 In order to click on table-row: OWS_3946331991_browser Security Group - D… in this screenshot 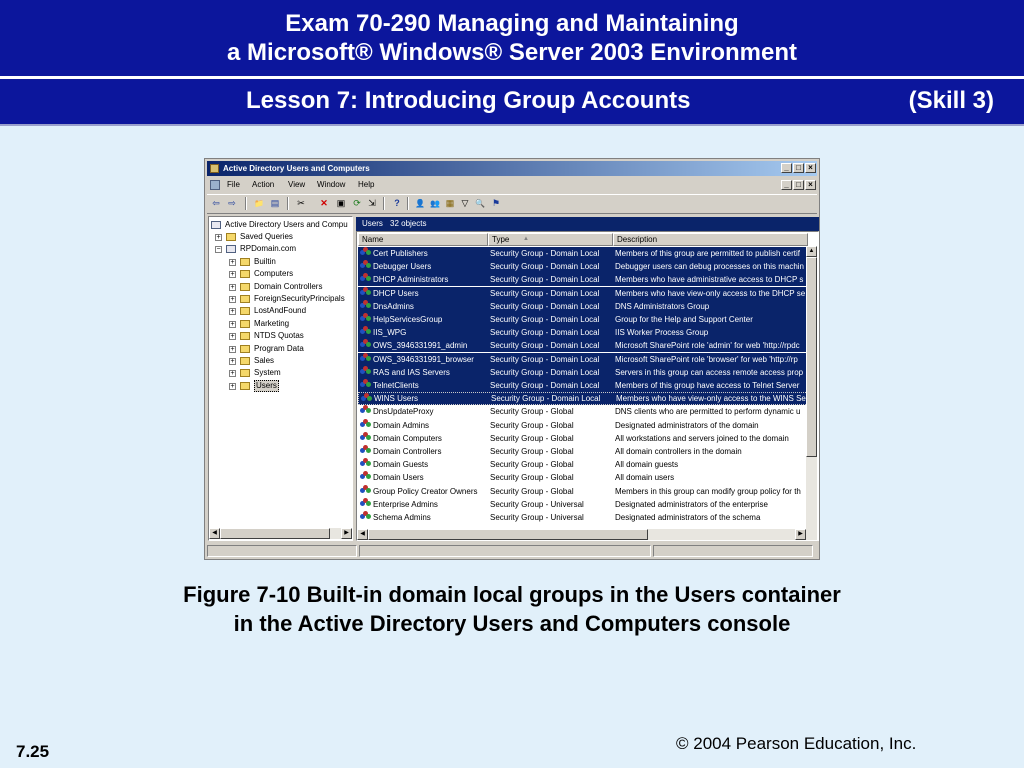, I will do `click(583, 359)`.